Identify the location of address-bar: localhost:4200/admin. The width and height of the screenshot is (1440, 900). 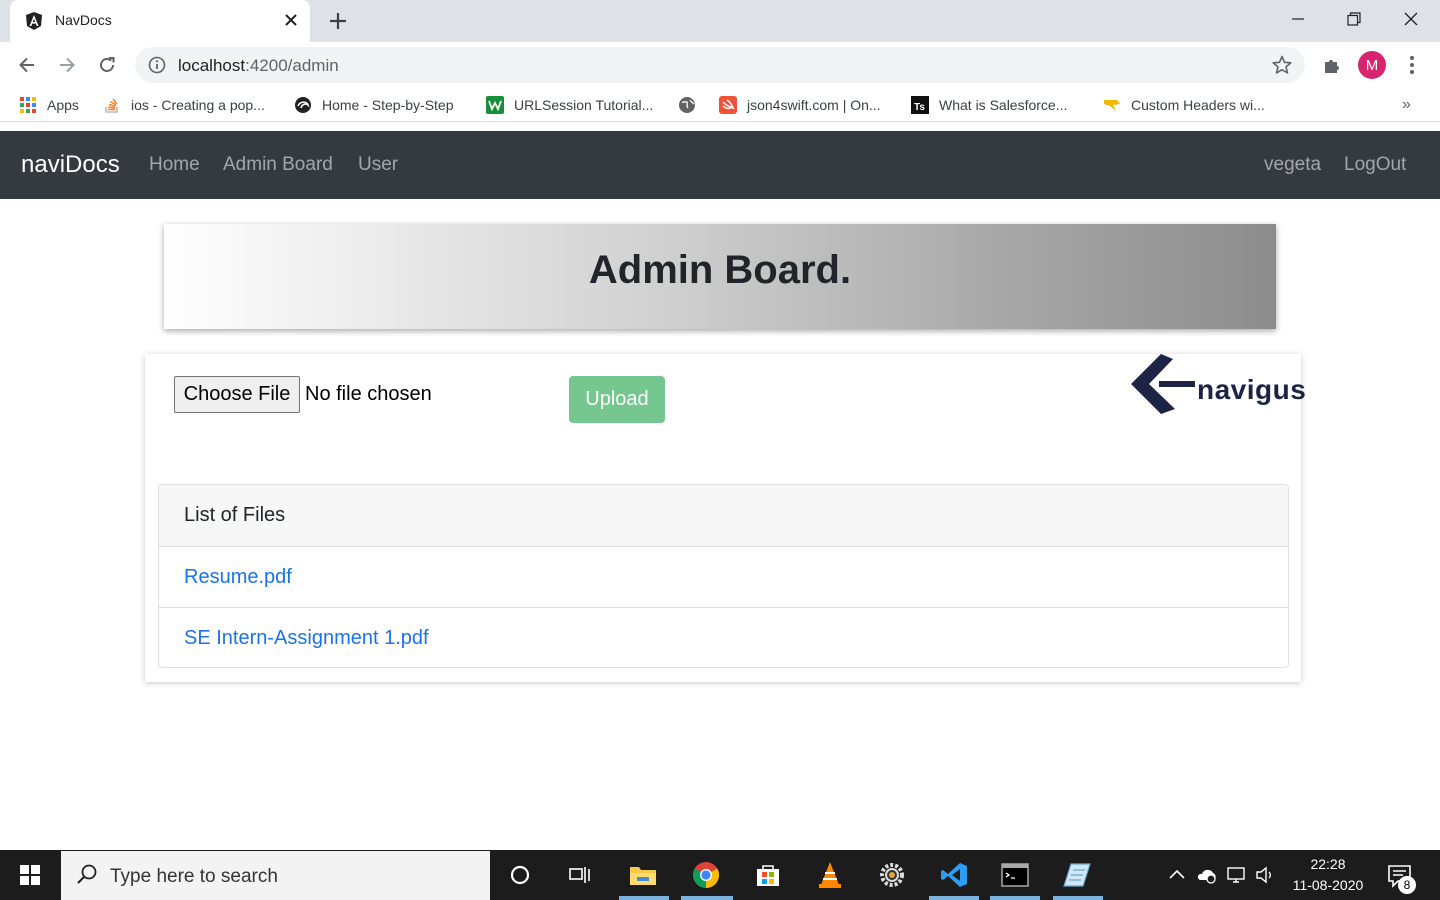
(720, 65).